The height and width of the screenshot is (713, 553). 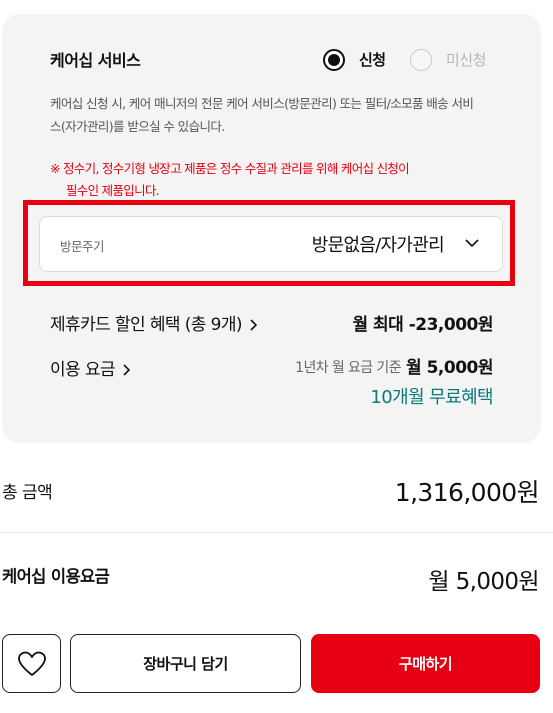 I want to click on divider, so click(x=276, y=532).